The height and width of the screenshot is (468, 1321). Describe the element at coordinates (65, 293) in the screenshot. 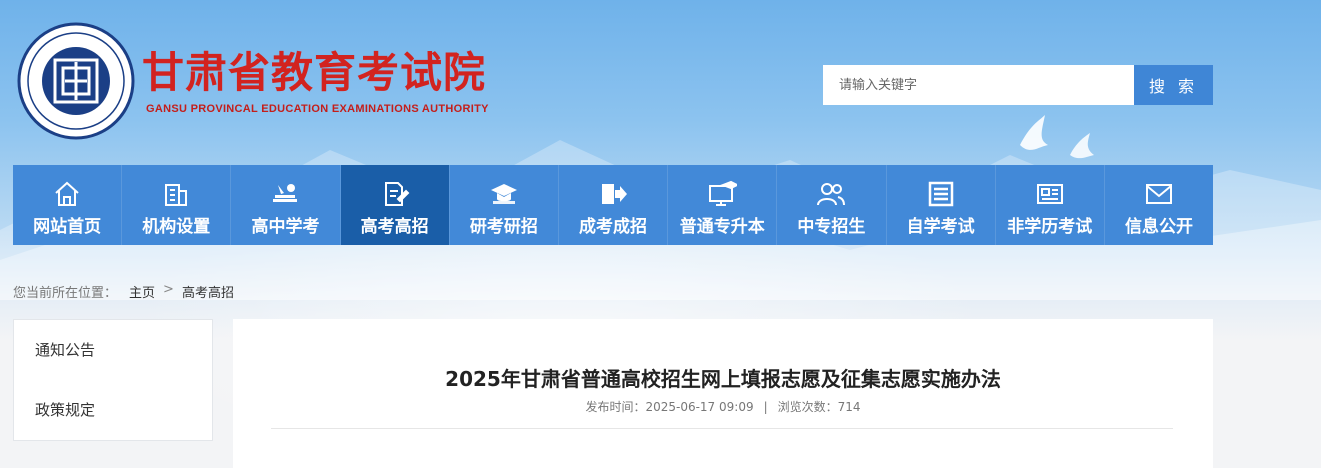

I see `breadcrumb-prefix: 您当前所在位置：` at that location.